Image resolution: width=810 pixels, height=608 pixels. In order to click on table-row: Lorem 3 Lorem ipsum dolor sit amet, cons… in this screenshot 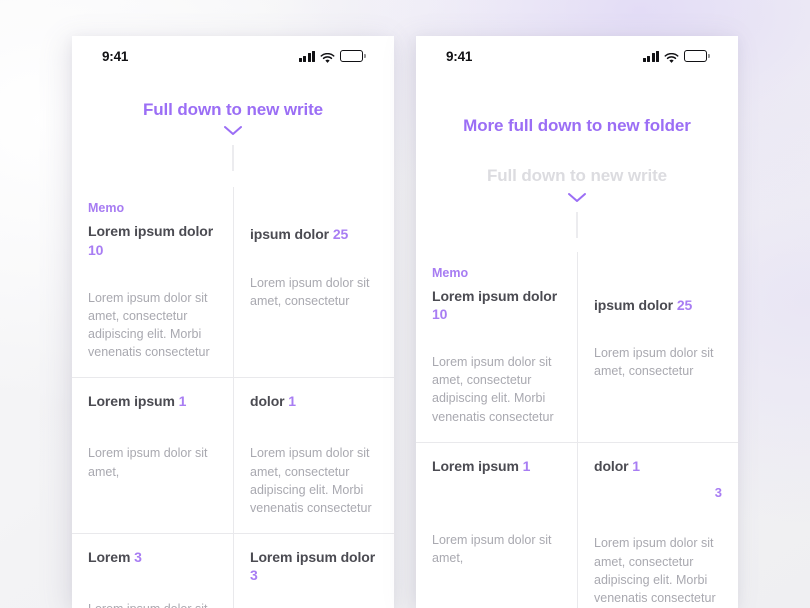, I will do `click(233, 570)`.